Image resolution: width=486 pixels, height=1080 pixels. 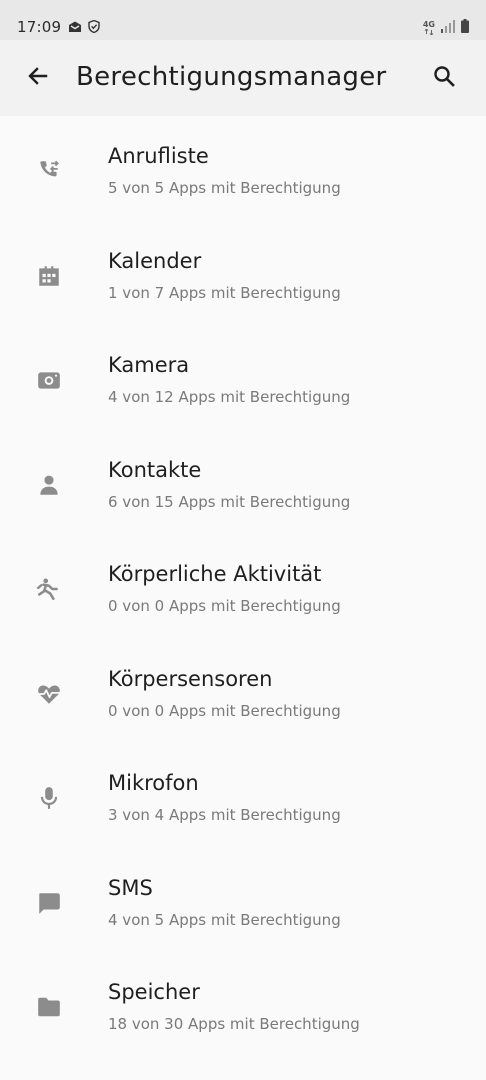 I want to click on status-system-icons: 4G, so click(x=446, y=27).